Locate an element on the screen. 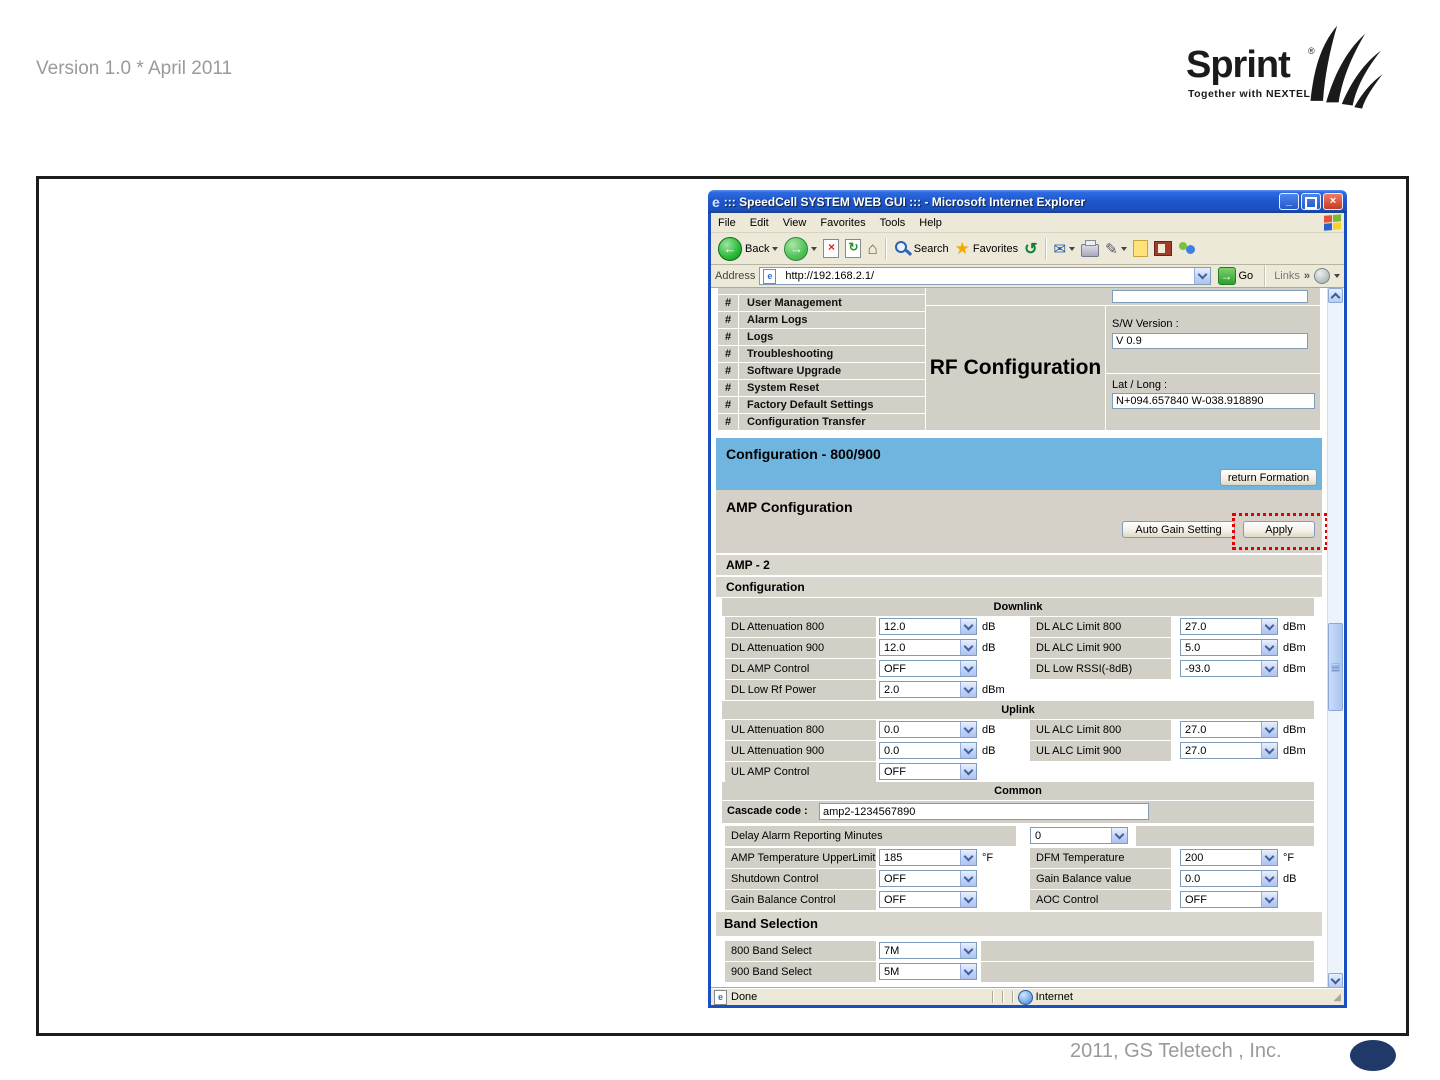 The width and height of the screenshot is (1440, 1080). sidebar-item-user-management: User Management is located at coordinates (832, 303).